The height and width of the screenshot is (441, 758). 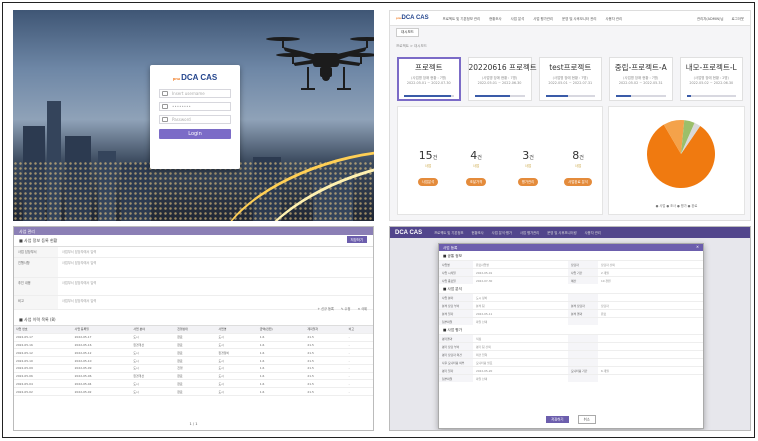 What do you see at coordinates (153, 330) in the screenshot?
I see `table-column-header: 사업 분야` at bounding box center [153, 330].